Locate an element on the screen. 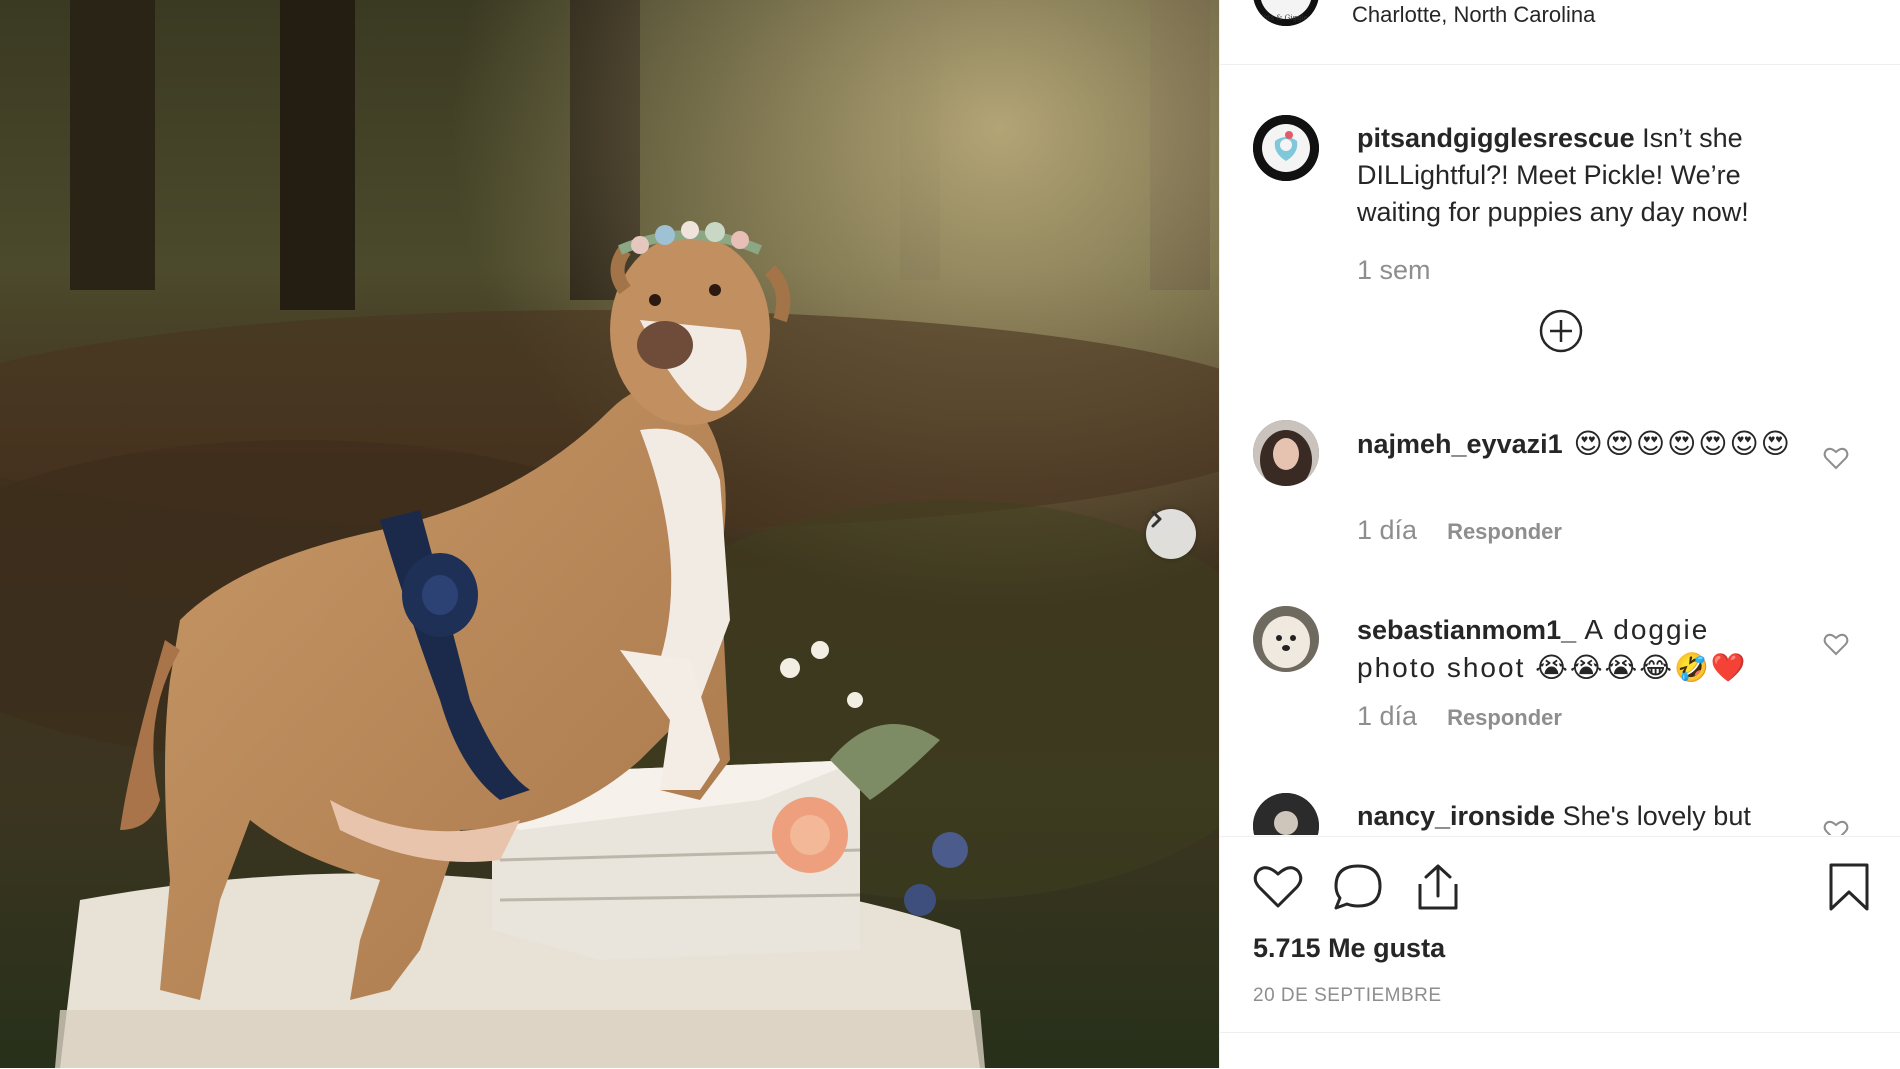 The height and width of the screenshot is (1069, 1900). caption-time: 1 sem is located at coordinates (1394, 270).